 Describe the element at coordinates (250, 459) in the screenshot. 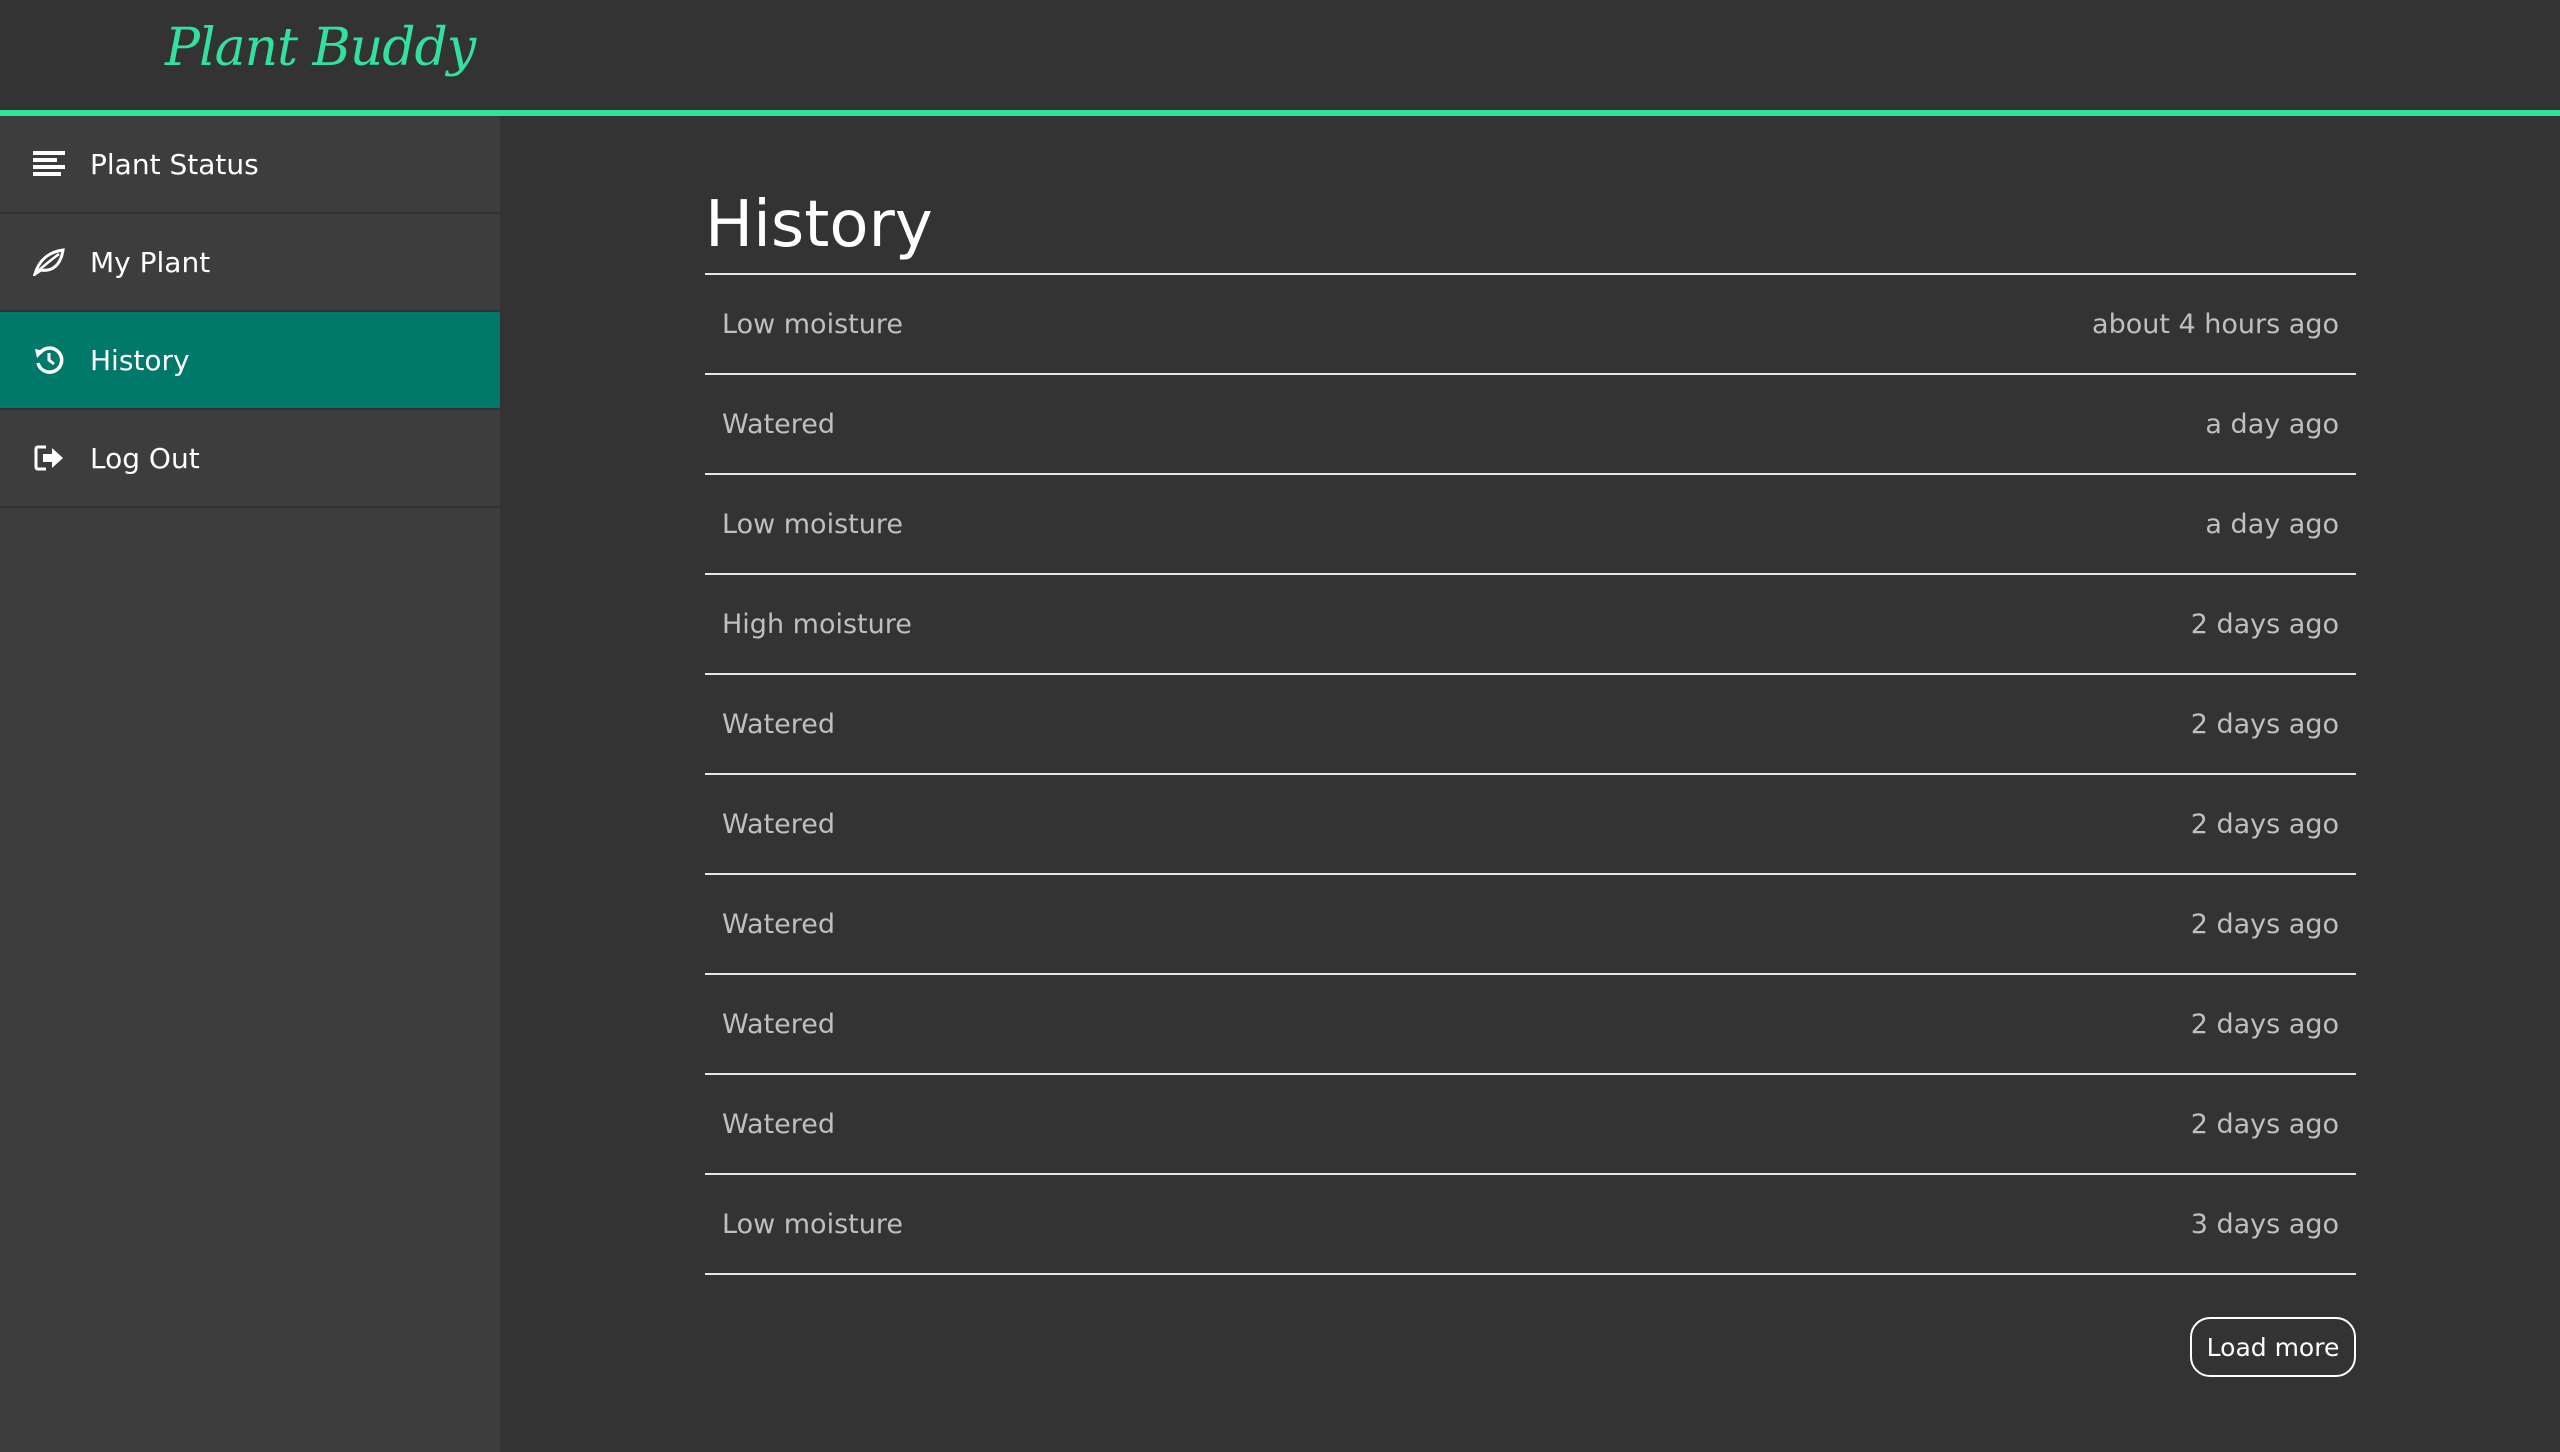

I see `sidebar-item-log-out: Log Out` at that location.